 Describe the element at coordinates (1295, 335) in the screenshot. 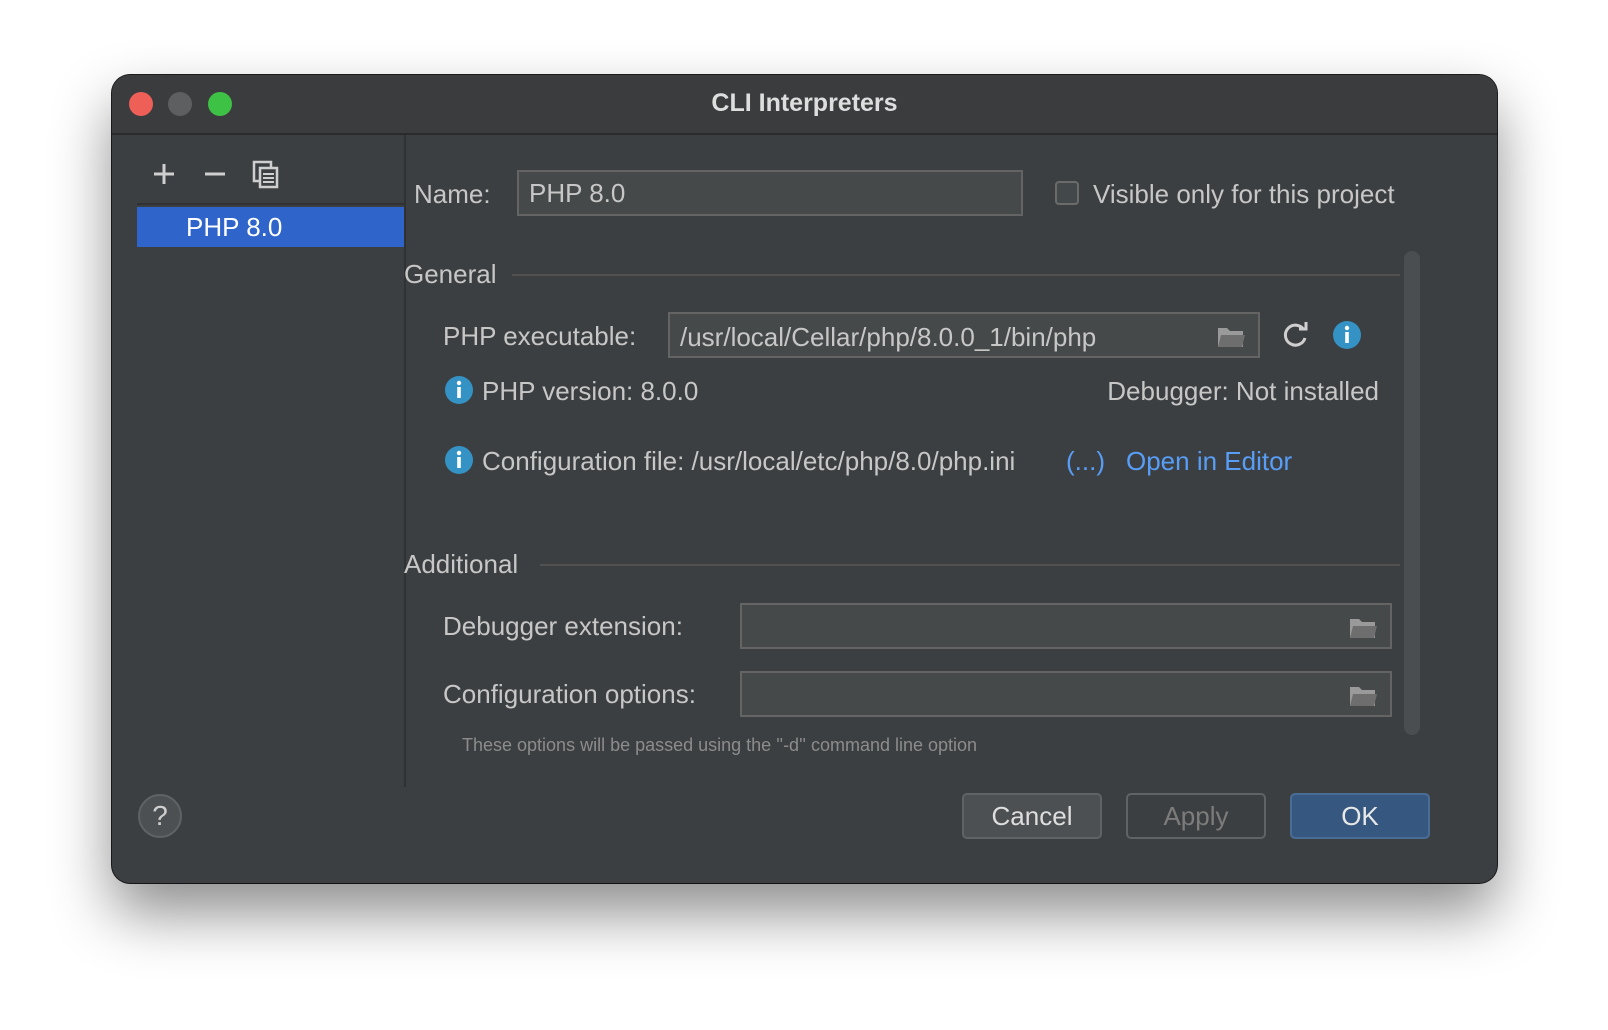

I see `refresh-icon` at that location.